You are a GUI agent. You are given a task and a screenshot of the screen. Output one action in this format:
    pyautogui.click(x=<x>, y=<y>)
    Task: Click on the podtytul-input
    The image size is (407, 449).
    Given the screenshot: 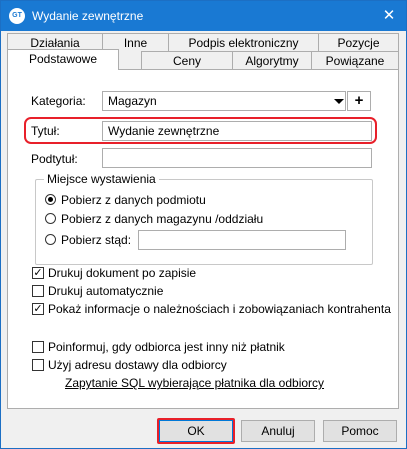 What is the action you would take?
    pyautogui.click(x=237, y=158)
    